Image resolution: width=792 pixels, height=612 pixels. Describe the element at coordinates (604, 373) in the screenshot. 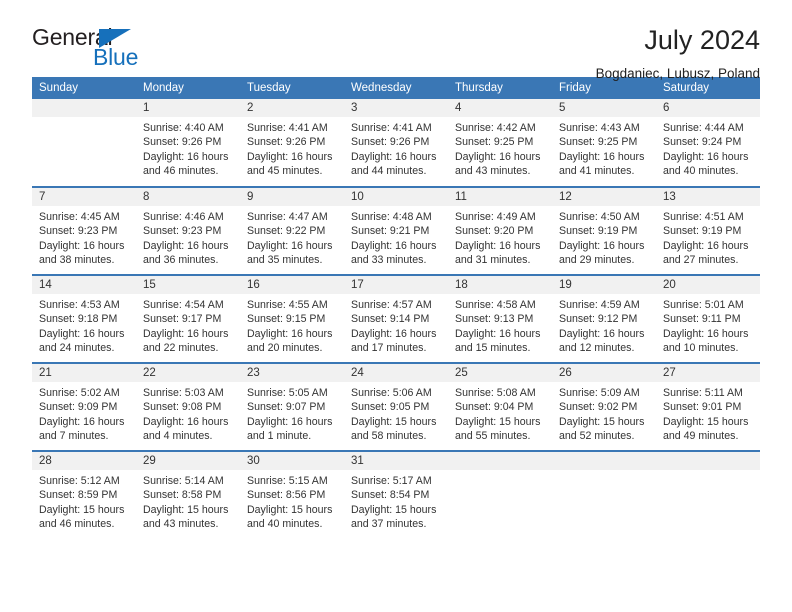

I see `day-number: 26` at that location.